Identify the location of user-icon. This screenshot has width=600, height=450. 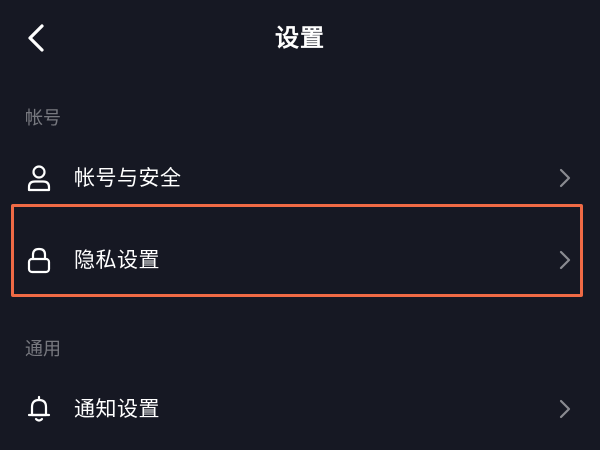
(39, 178).